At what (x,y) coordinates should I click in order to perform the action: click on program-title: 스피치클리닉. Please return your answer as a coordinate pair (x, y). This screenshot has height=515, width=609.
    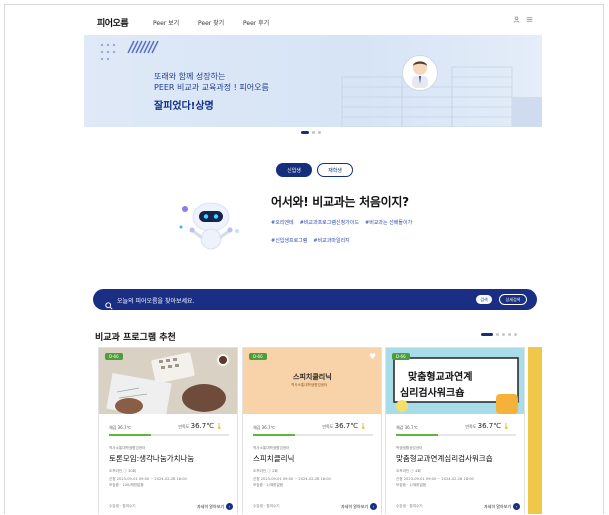
    Looking at the image, I should click on (273, 458).